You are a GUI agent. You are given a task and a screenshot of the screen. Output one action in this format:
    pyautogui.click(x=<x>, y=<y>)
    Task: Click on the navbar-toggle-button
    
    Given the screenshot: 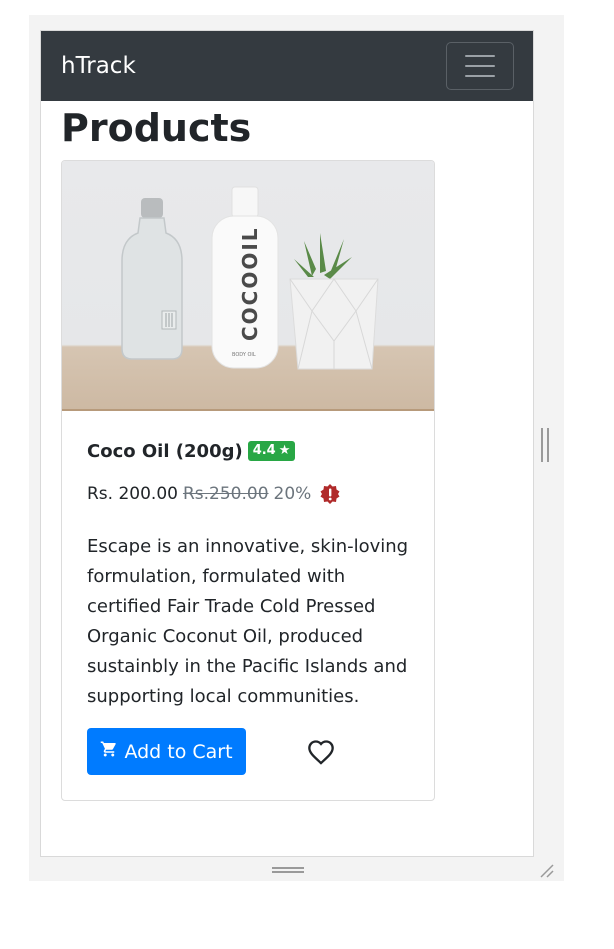 What is the action you would take?
    pyautogui.click(x=480, y=66)
    